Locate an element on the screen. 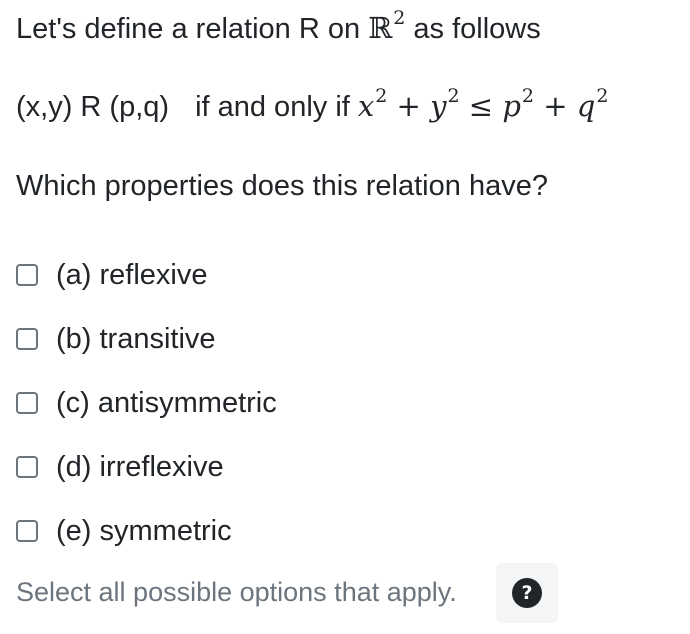 The image size is (690, 634). option-label: (c) antisymmetric is located at coordinates (166, 403).